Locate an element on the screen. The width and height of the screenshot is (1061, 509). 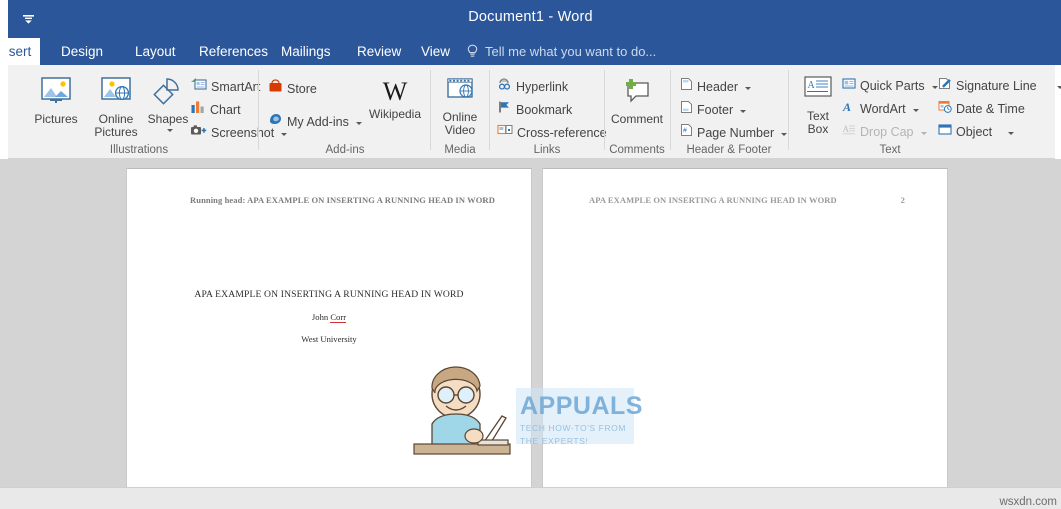
tab-references: References is located at coordinates (233, 51).